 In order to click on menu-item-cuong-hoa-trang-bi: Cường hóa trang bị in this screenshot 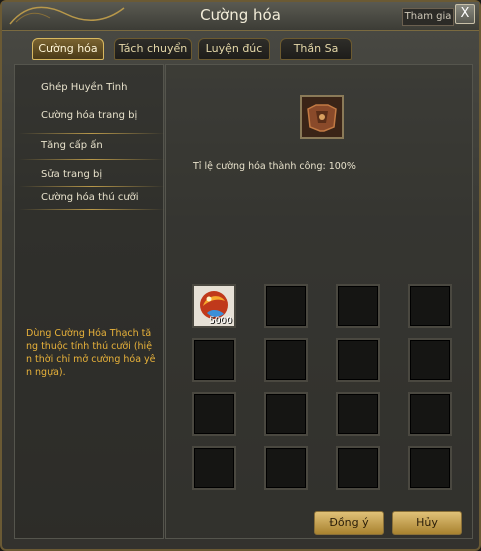, I will do `click(89, 116)`.